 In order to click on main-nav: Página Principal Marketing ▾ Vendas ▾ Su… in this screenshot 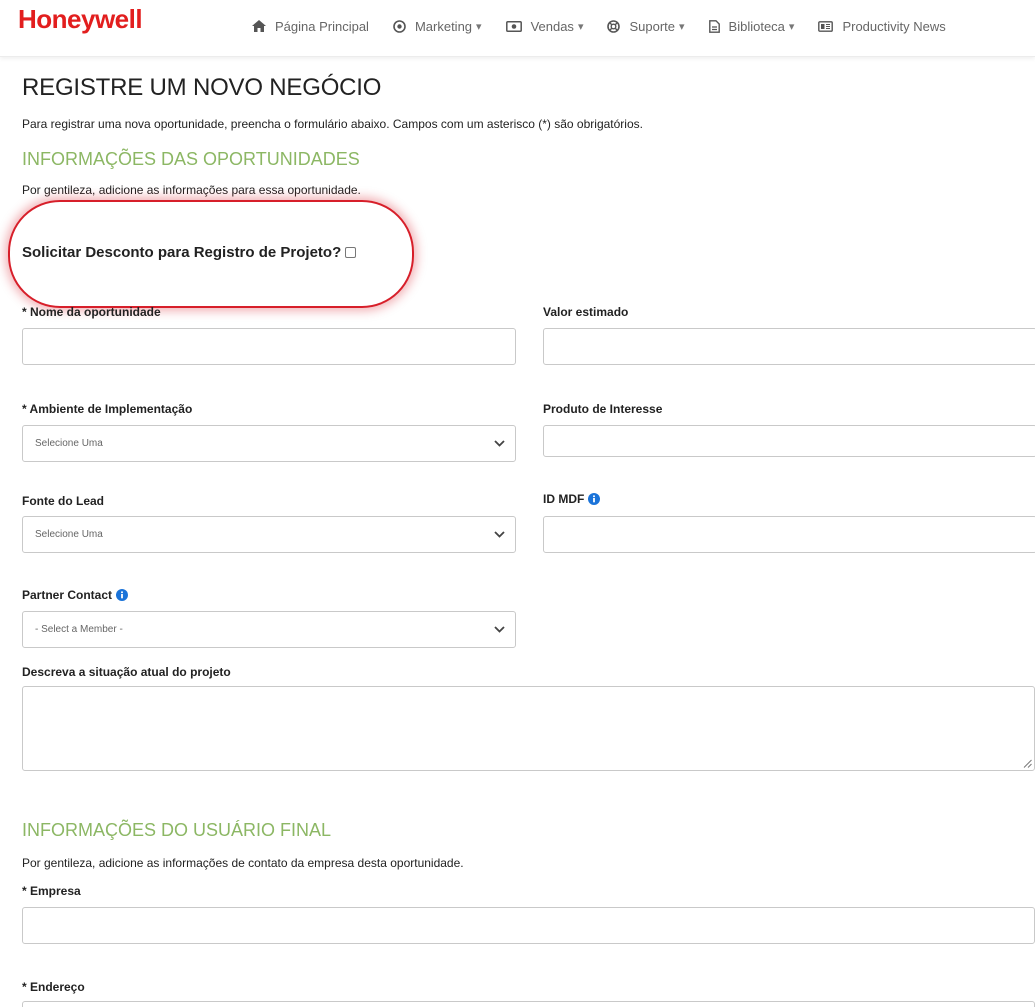, I will do `click(611, 26)`.